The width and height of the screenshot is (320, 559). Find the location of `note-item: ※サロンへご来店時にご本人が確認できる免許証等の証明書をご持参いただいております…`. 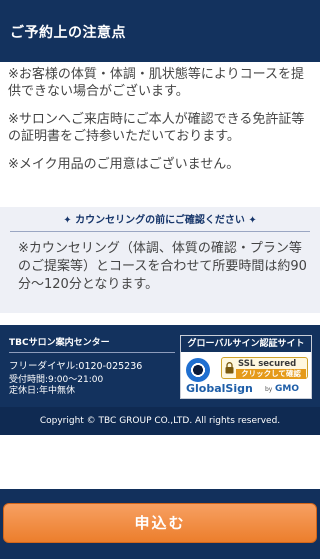

note-item: ※サロンへご来店時にご本人が確認できる免許証等の証明書をご持参いただいております… is located at coordinates (156, 128).